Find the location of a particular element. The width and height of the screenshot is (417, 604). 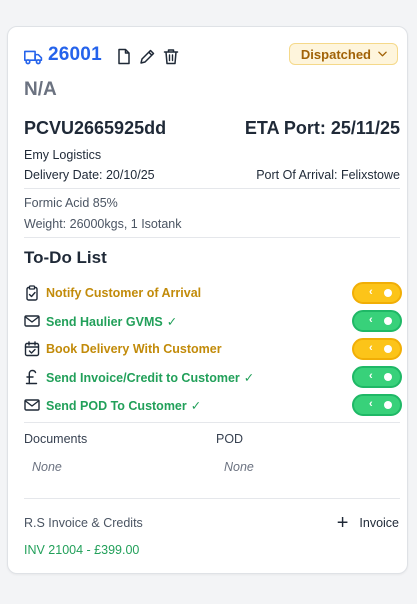

haulier-name: Emy Logistics is located at coordinates (63, 155).